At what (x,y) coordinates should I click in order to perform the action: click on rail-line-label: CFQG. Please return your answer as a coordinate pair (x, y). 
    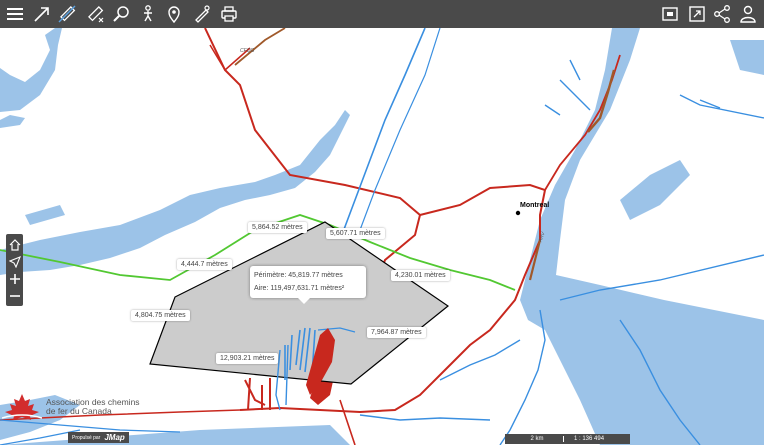
    Looking at the image, I should click on (247, 51).